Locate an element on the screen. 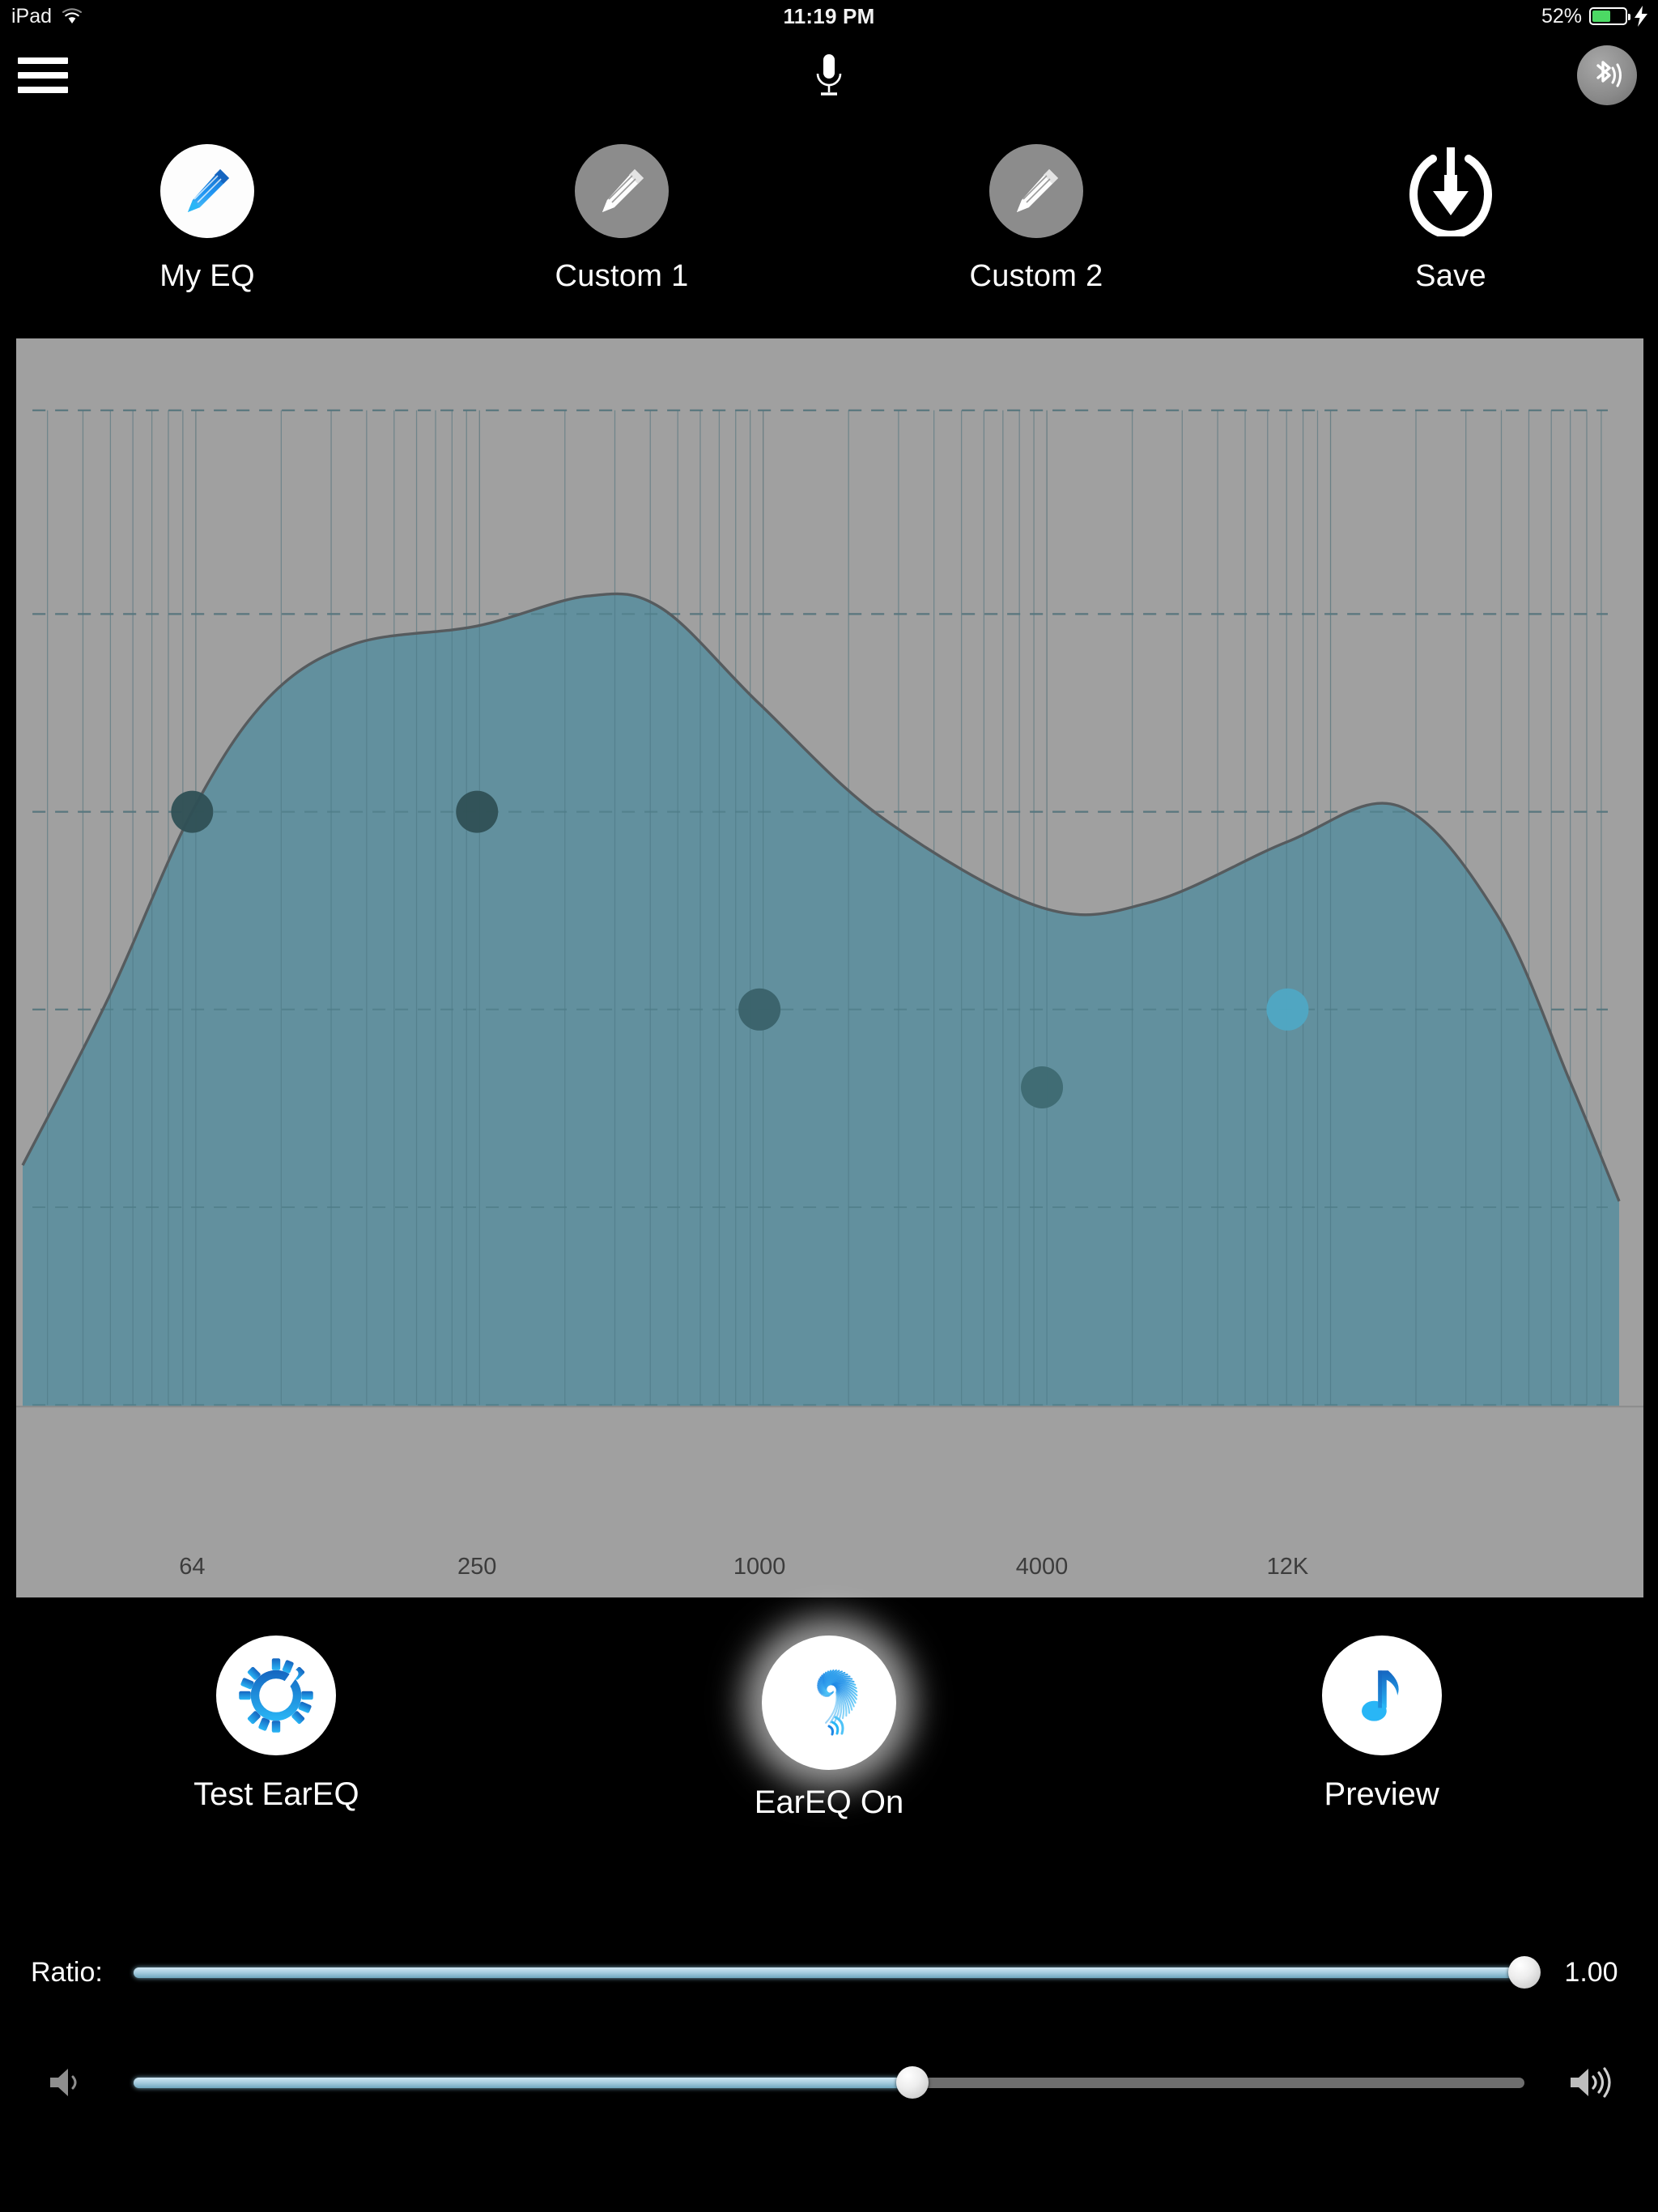  preset-button-my-eq: My EQ is located at coordinates (207, 238).